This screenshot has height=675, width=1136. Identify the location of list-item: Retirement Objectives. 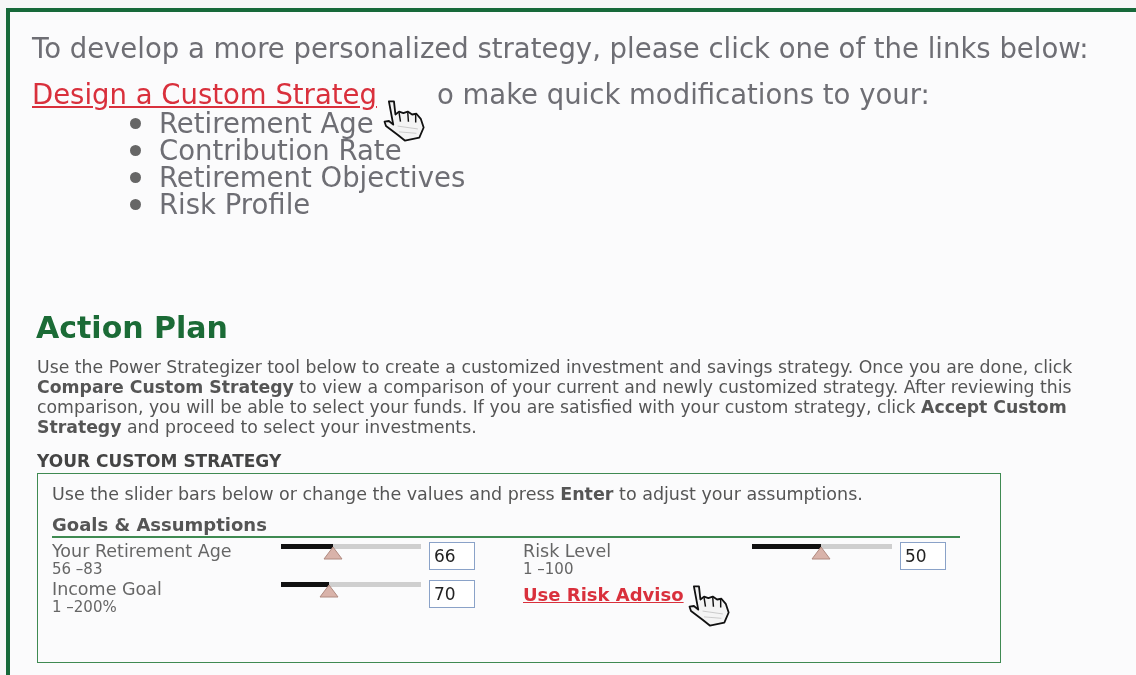
(312, 177).